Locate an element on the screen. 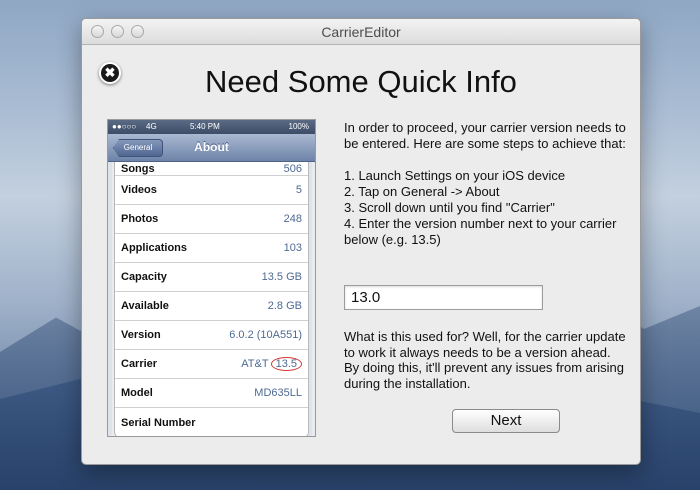 This screenshot has height=490, width=700. page-title: Need Some Quick Info is located at coordinates (361, 81).